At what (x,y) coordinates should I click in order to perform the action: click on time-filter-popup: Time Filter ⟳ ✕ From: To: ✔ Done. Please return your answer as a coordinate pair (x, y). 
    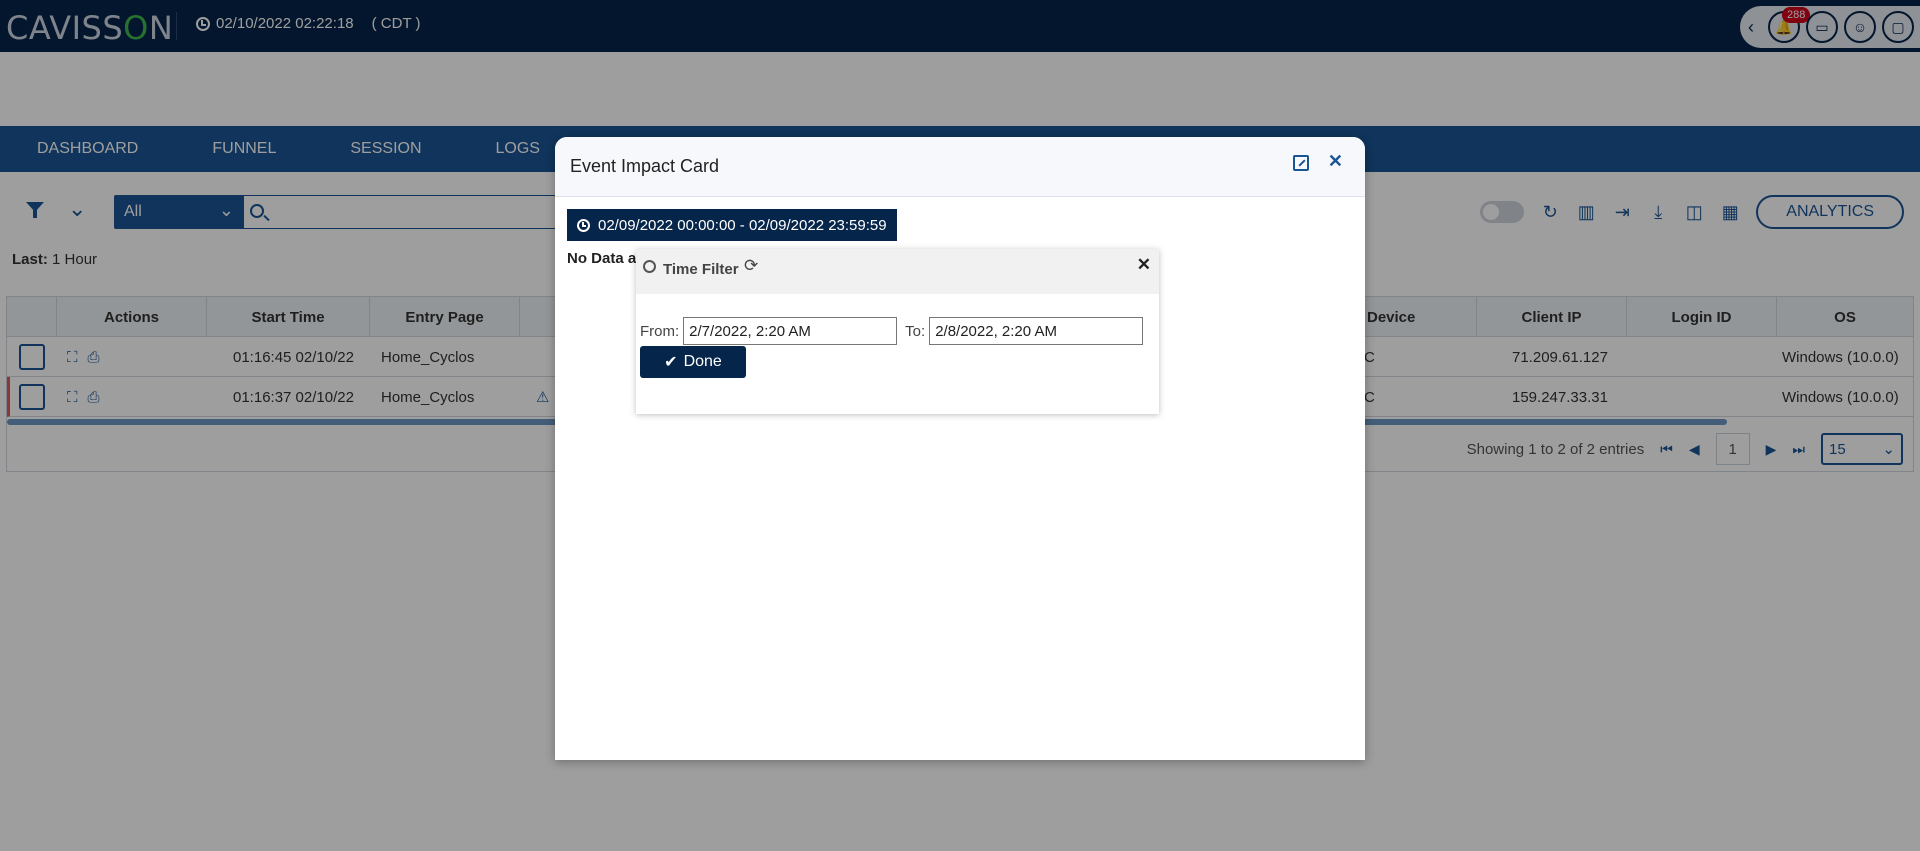
    Looking at the image, I should click on (897, 331).